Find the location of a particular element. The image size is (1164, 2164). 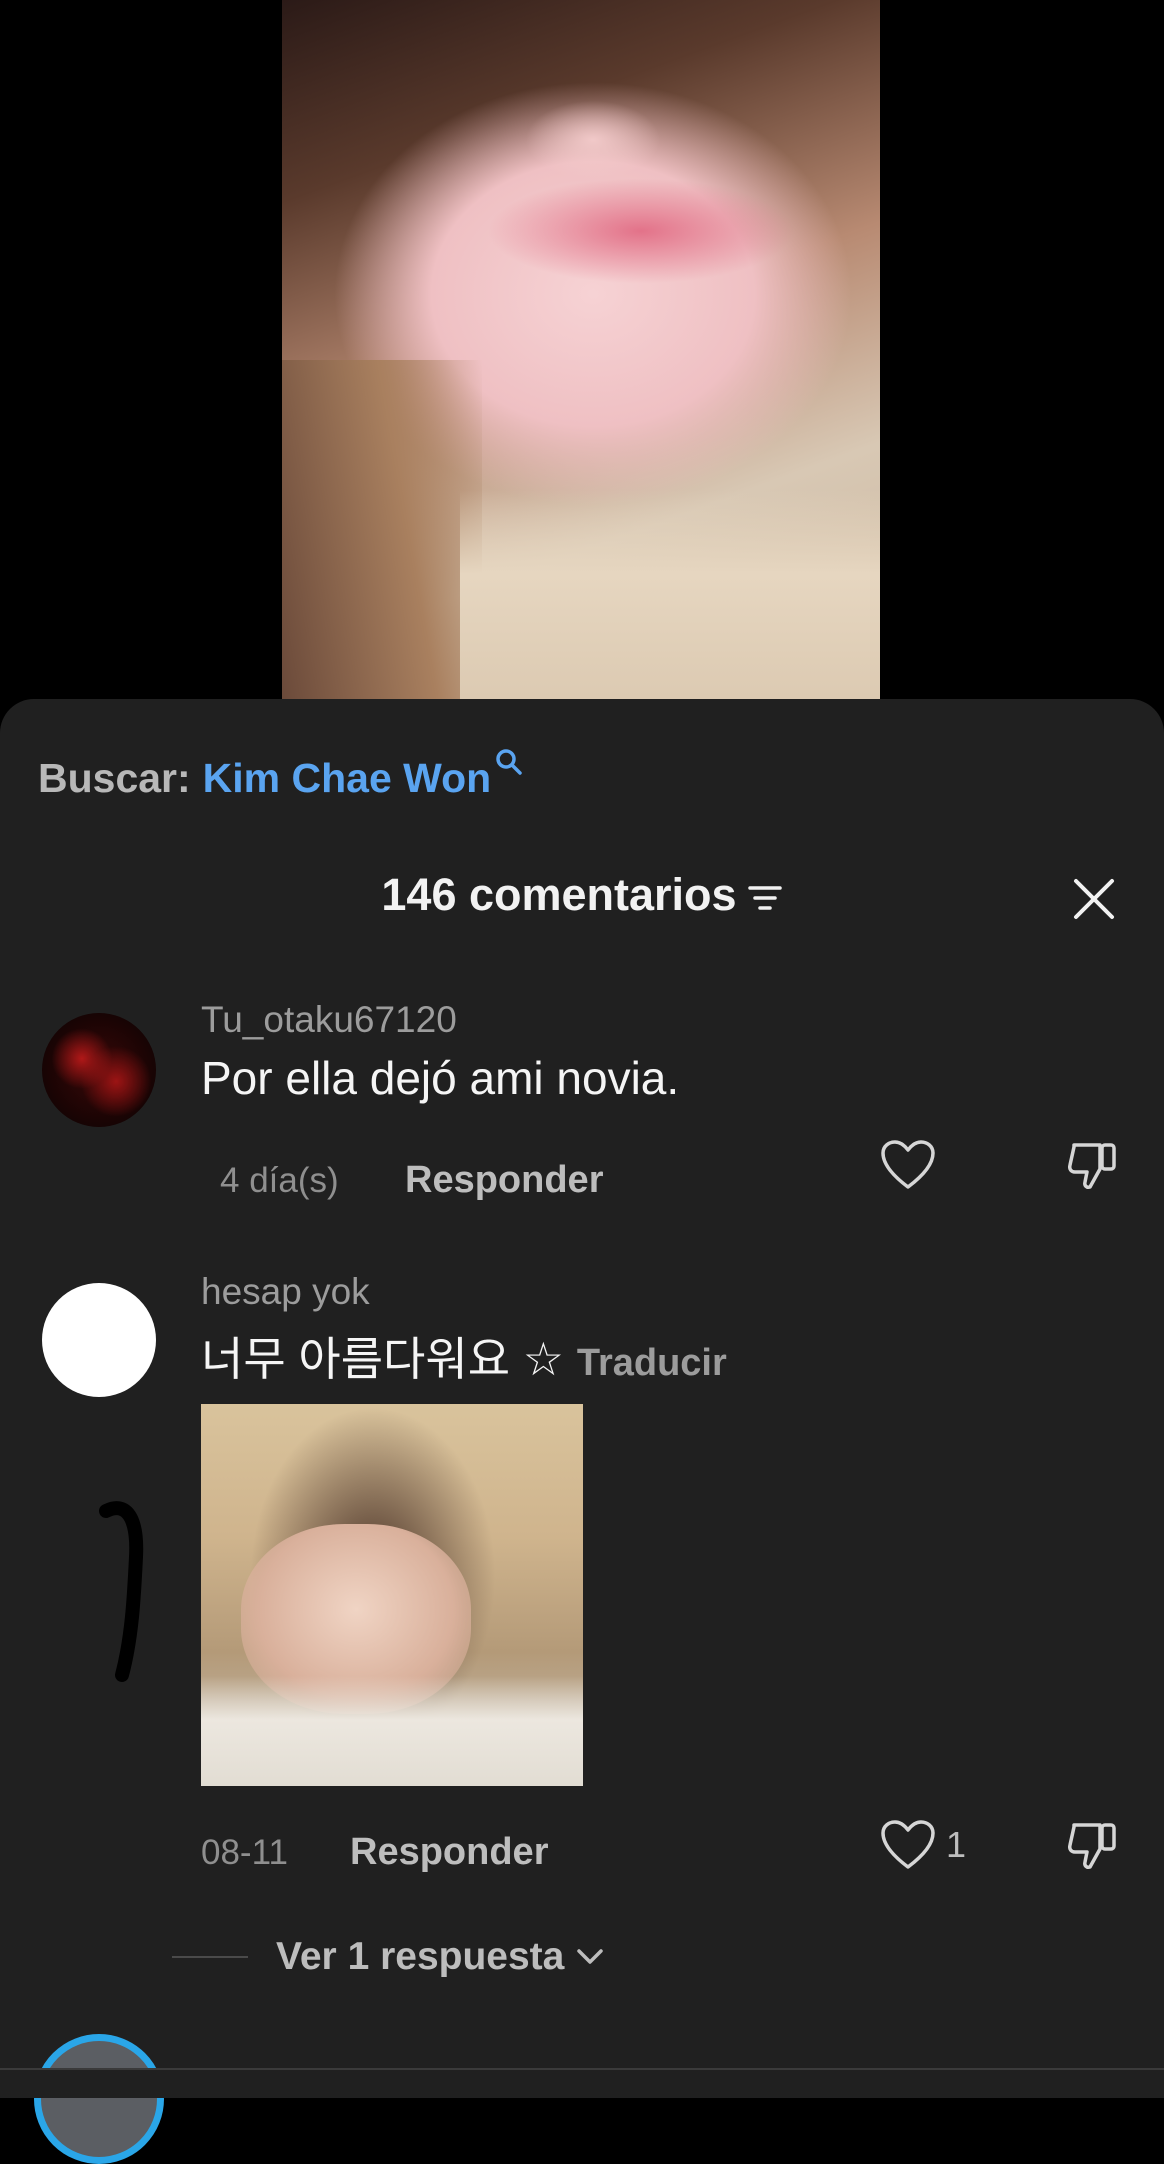

view-replies-label: Ver 1 respuesta is located at coordinates (420, 1956).